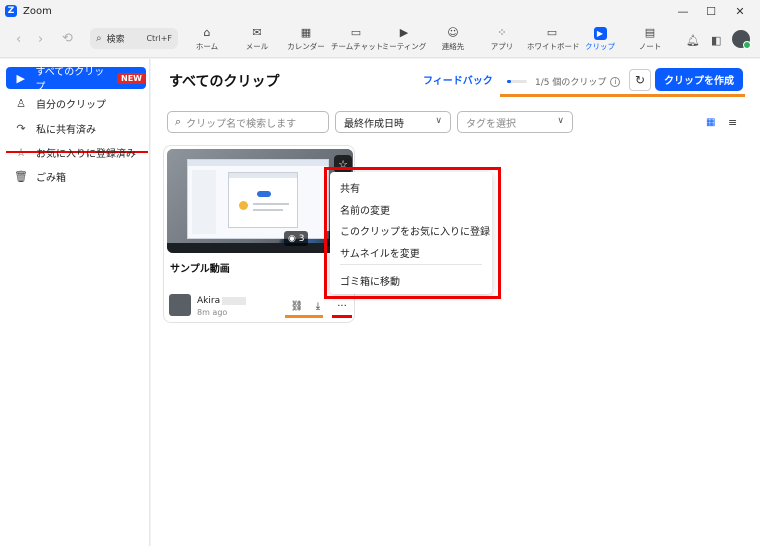  What do you see at coordinates (453, 41) in the screenshot?
I see `tab-contacts: ☺ 連絡先` at bounding box center [453, 41].